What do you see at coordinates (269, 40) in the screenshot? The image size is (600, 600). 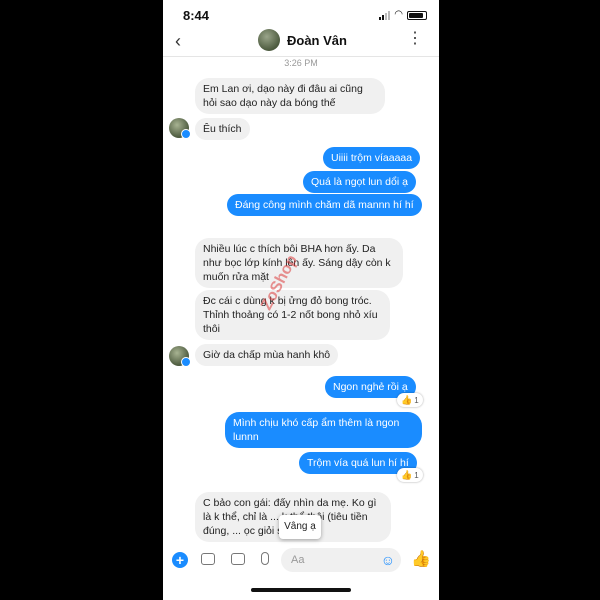 I see `contact-avatar` at bounding box center [269, 40].